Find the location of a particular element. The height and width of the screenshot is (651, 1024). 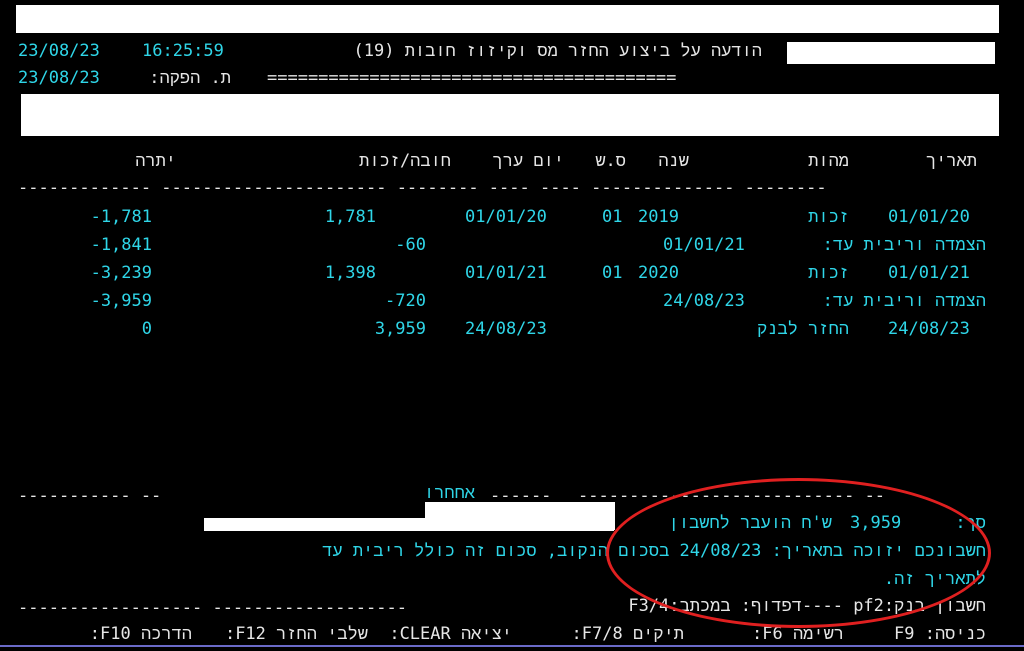

account-line-dashes: ------------------ ------------------- is located at coordinates (212, 608).